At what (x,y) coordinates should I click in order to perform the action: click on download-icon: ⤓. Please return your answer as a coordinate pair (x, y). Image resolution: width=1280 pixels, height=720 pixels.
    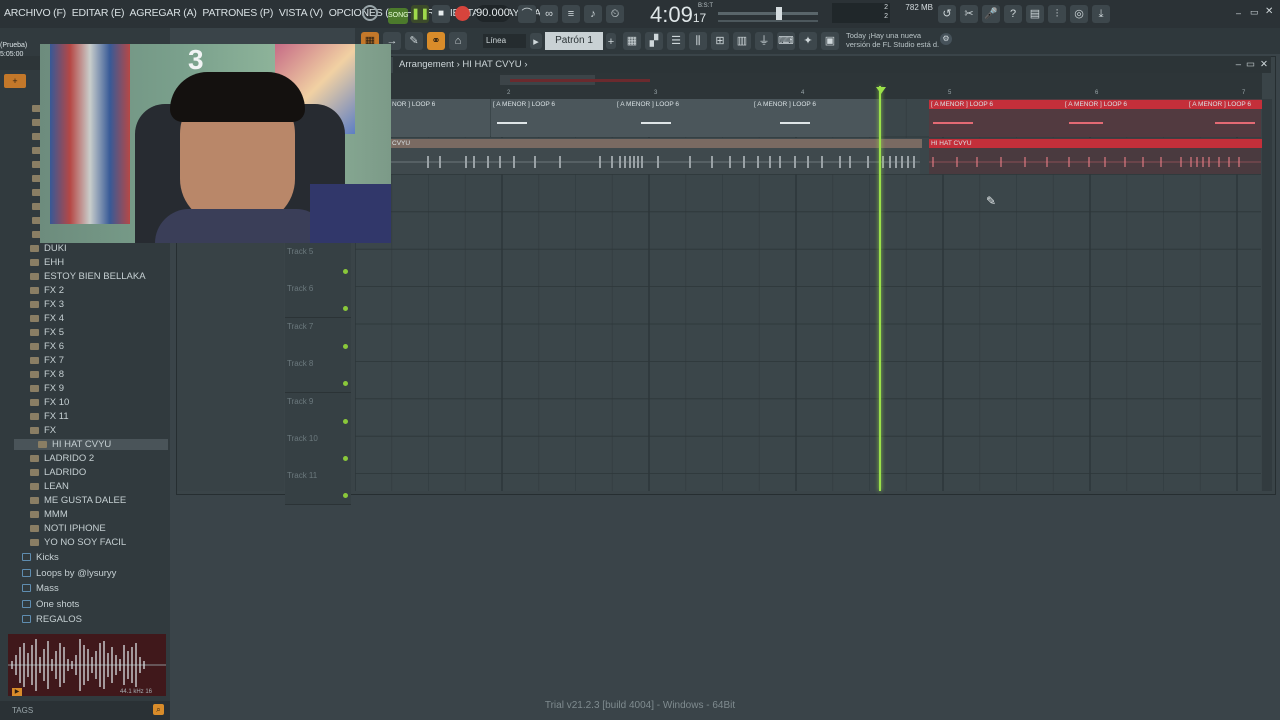
    Looking at the image, I should click on (1101, 14).